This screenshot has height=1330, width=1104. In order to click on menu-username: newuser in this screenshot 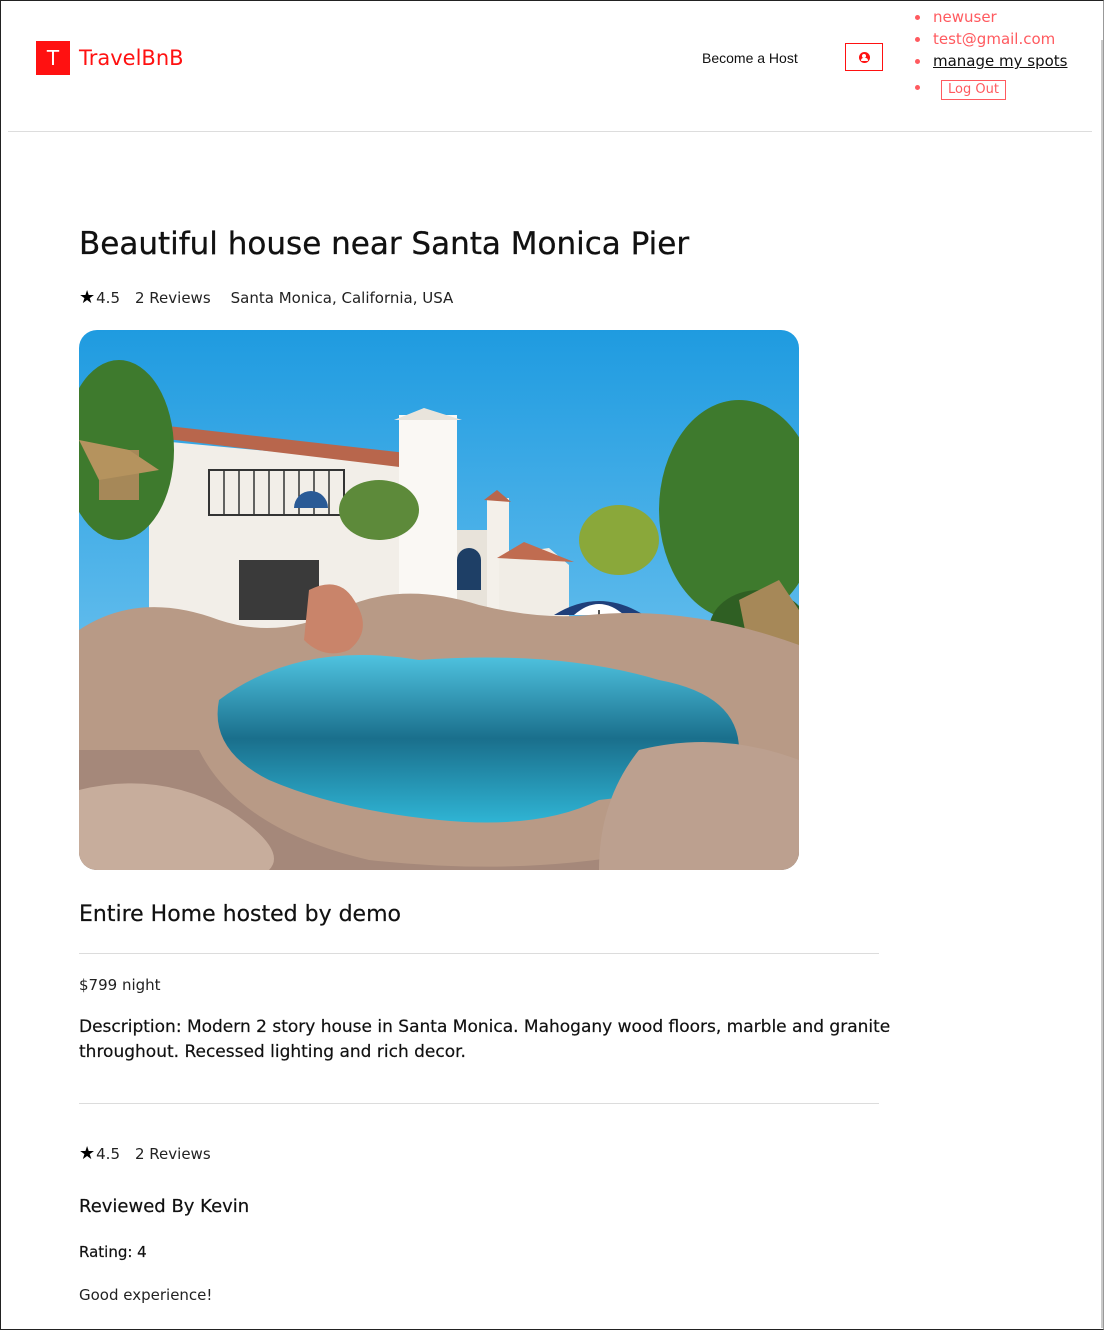, I will do `click(990, 17)`.